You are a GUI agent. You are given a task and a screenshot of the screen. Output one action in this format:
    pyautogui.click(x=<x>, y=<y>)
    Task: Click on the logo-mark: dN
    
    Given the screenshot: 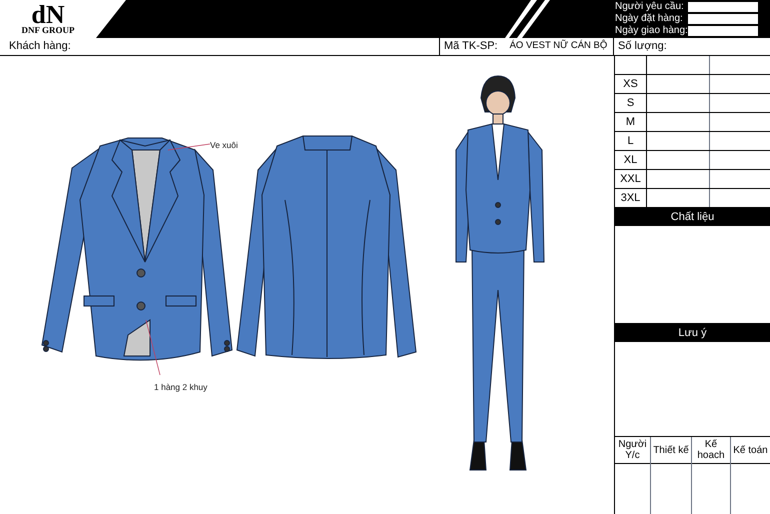 What is the action you would take?
    pyautogui.click(x=48, y=15)
    